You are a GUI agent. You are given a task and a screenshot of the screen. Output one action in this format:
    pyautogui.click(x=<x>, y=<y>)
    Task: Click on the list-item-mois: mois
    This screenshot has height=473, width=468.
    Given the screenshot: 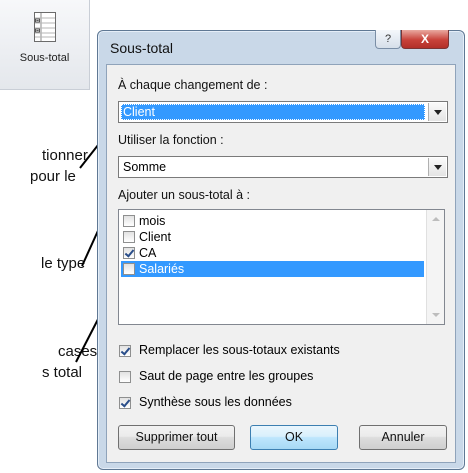 What is the action you would take?
    pyautogui.click(x=272, y=221)
    